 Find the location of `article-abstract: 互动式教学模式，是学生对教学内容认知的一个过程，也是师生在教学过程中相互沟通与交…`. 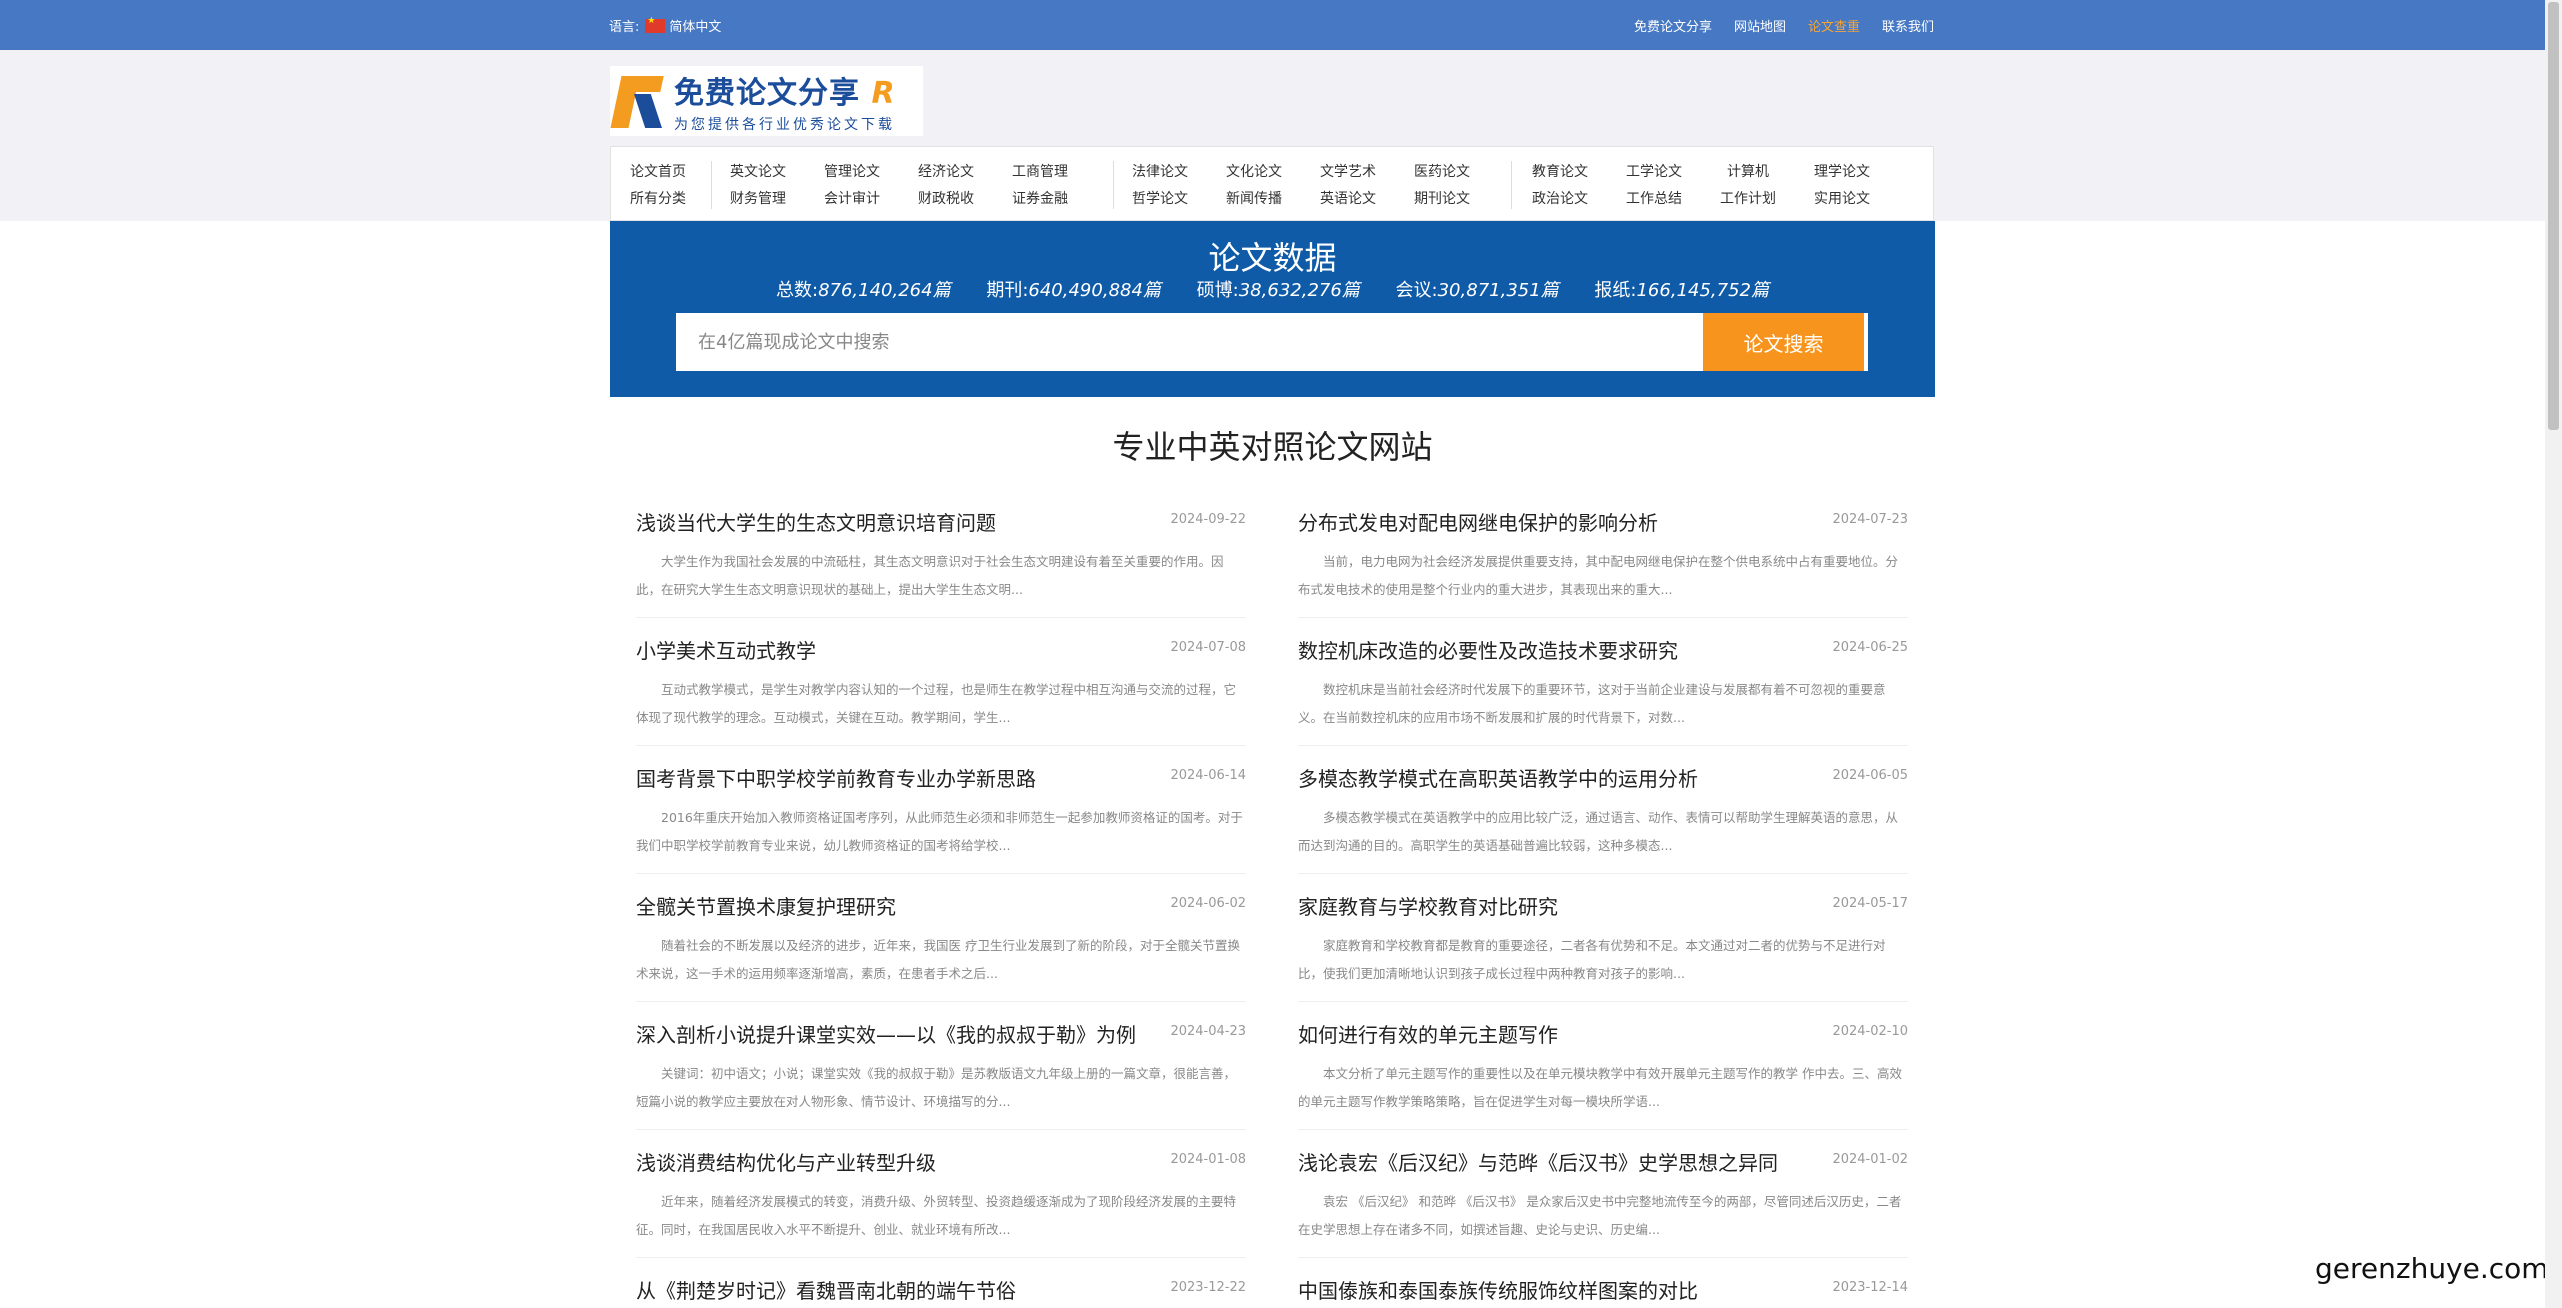

article-abstract: 互动式教学模式，是学生对教学内容认知的一个过程，也是师生在教学过程中相互沟通与交… is located at coordinates (936, 703).